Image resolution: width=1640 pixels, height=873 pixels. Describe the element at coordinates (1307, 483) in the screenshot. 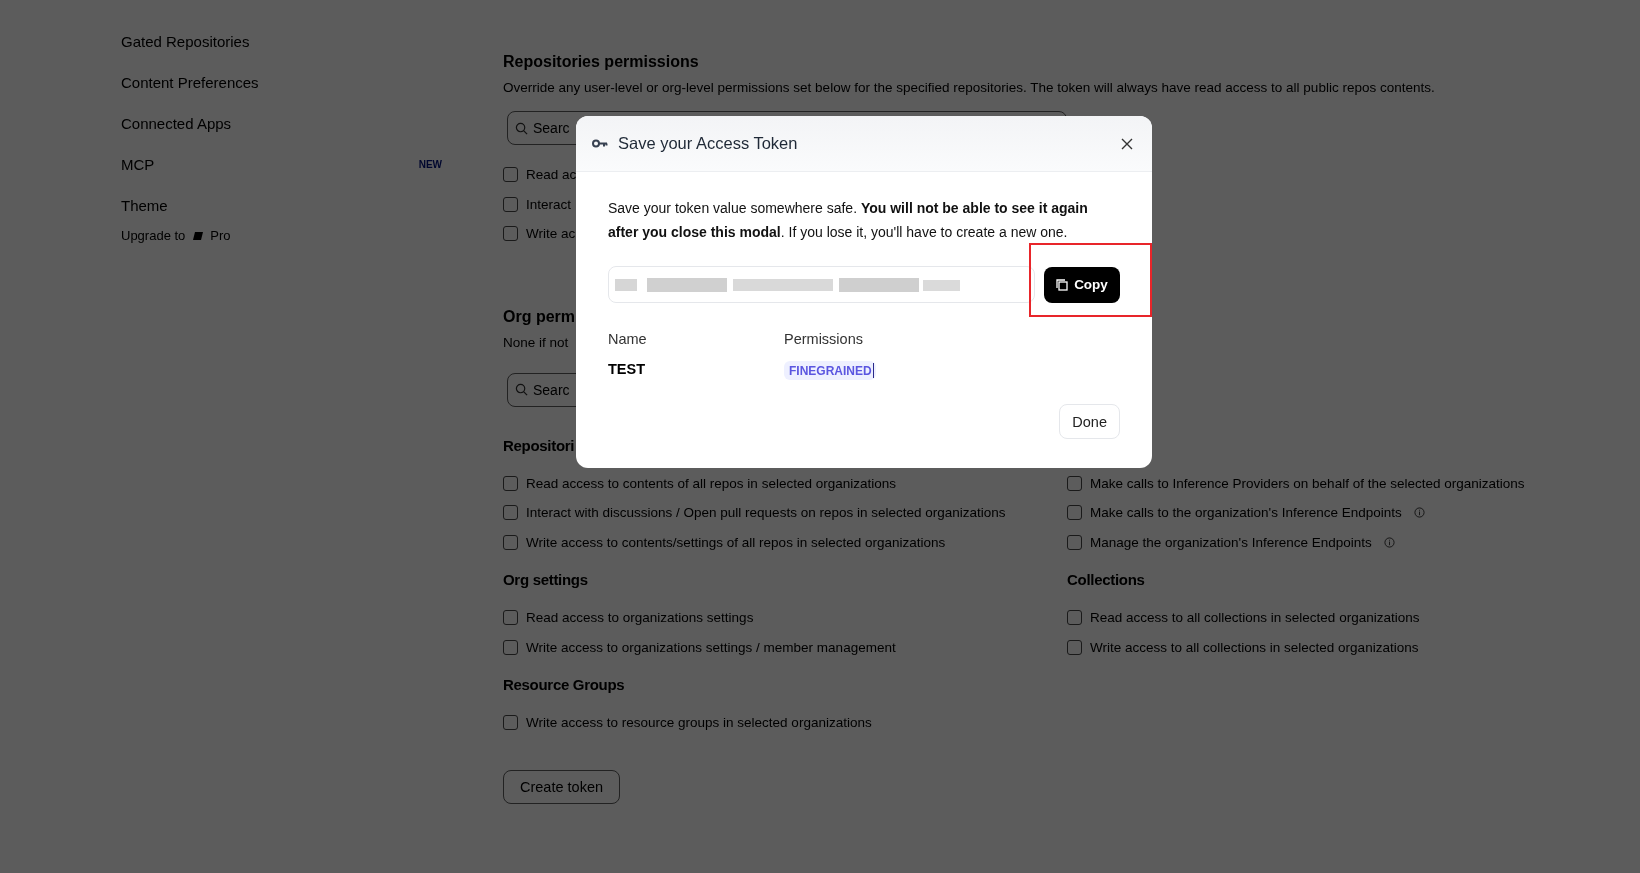

I see `permission-label: Make calls to Inference Providers on behalf of the selected organizations` at that location.